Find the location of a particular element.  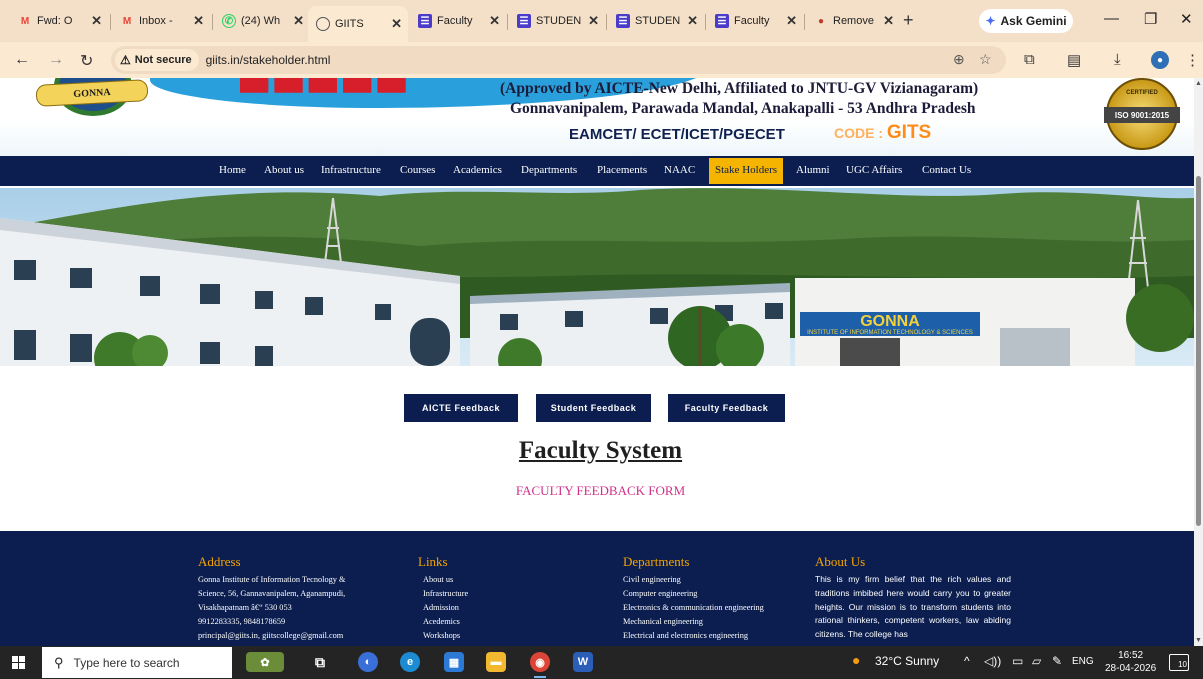

restore-icon: ❐ is located at coordinates (1150, 19).